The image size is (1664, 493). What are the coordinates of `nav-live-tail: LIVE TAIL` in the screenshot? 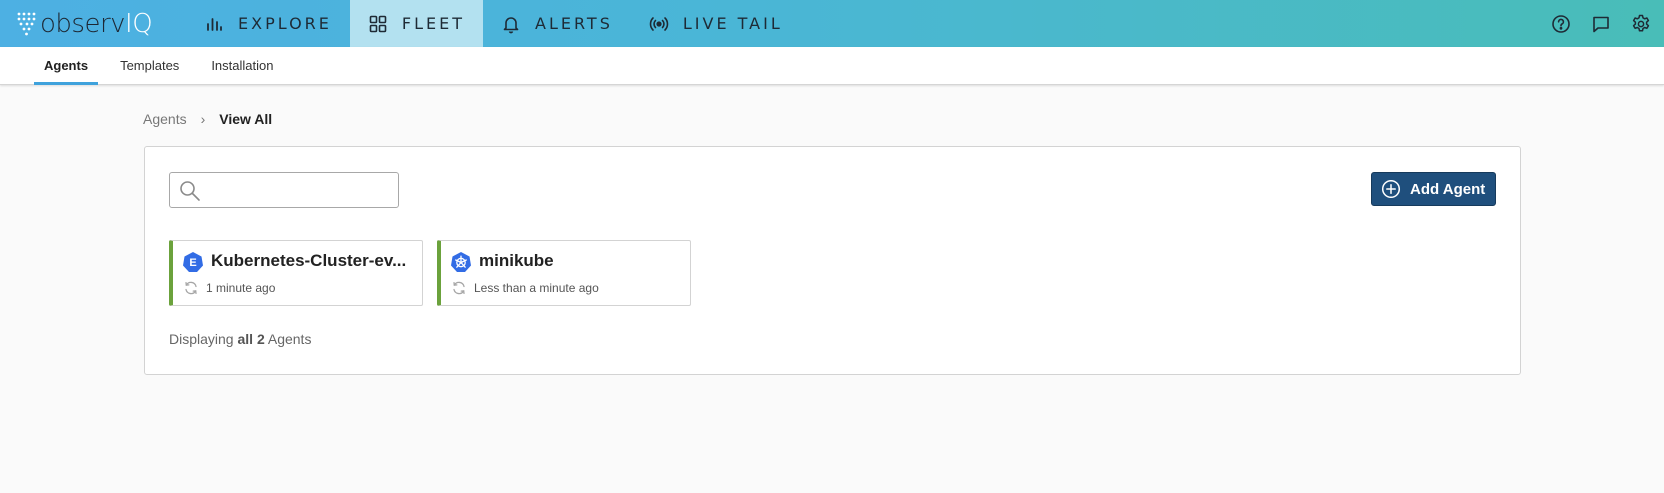 It's located at (716, 23).